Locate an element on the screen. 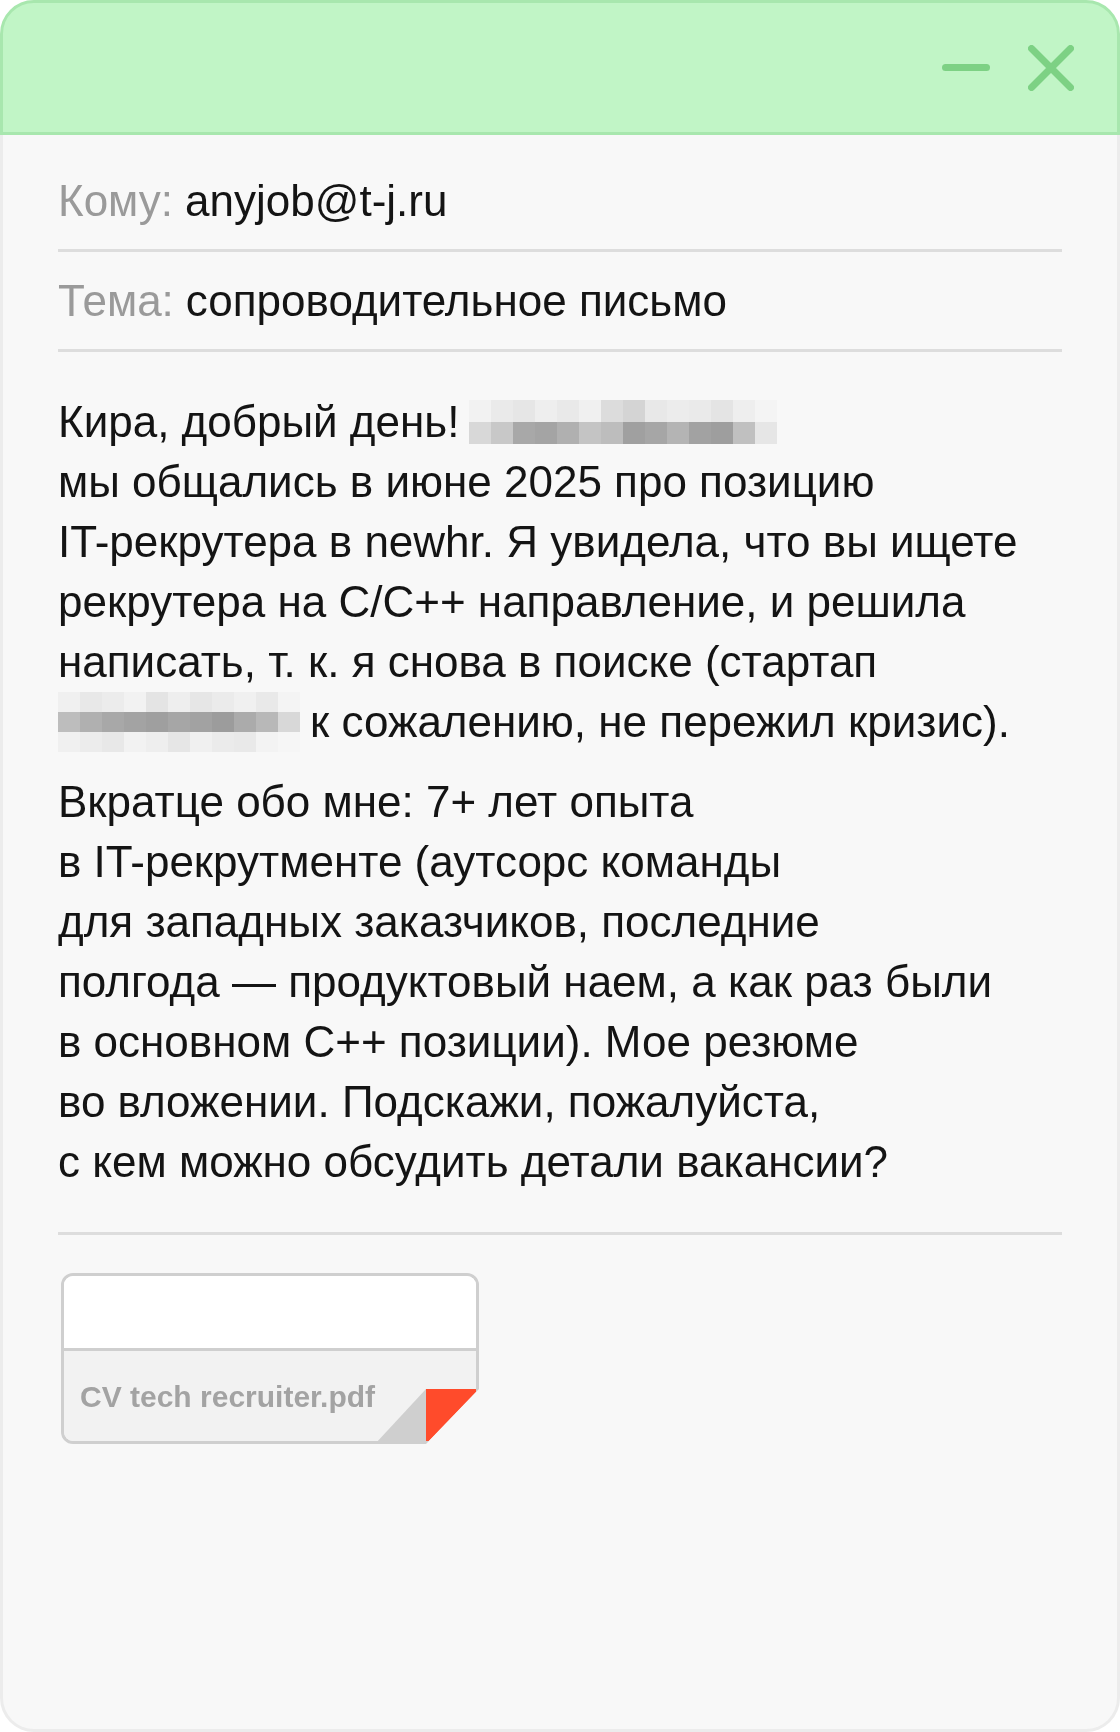 The width and height of the screenshot is (1120, 1732). message-text: к сожалению, не пережил кризис). is located at coordinates (660, 722).